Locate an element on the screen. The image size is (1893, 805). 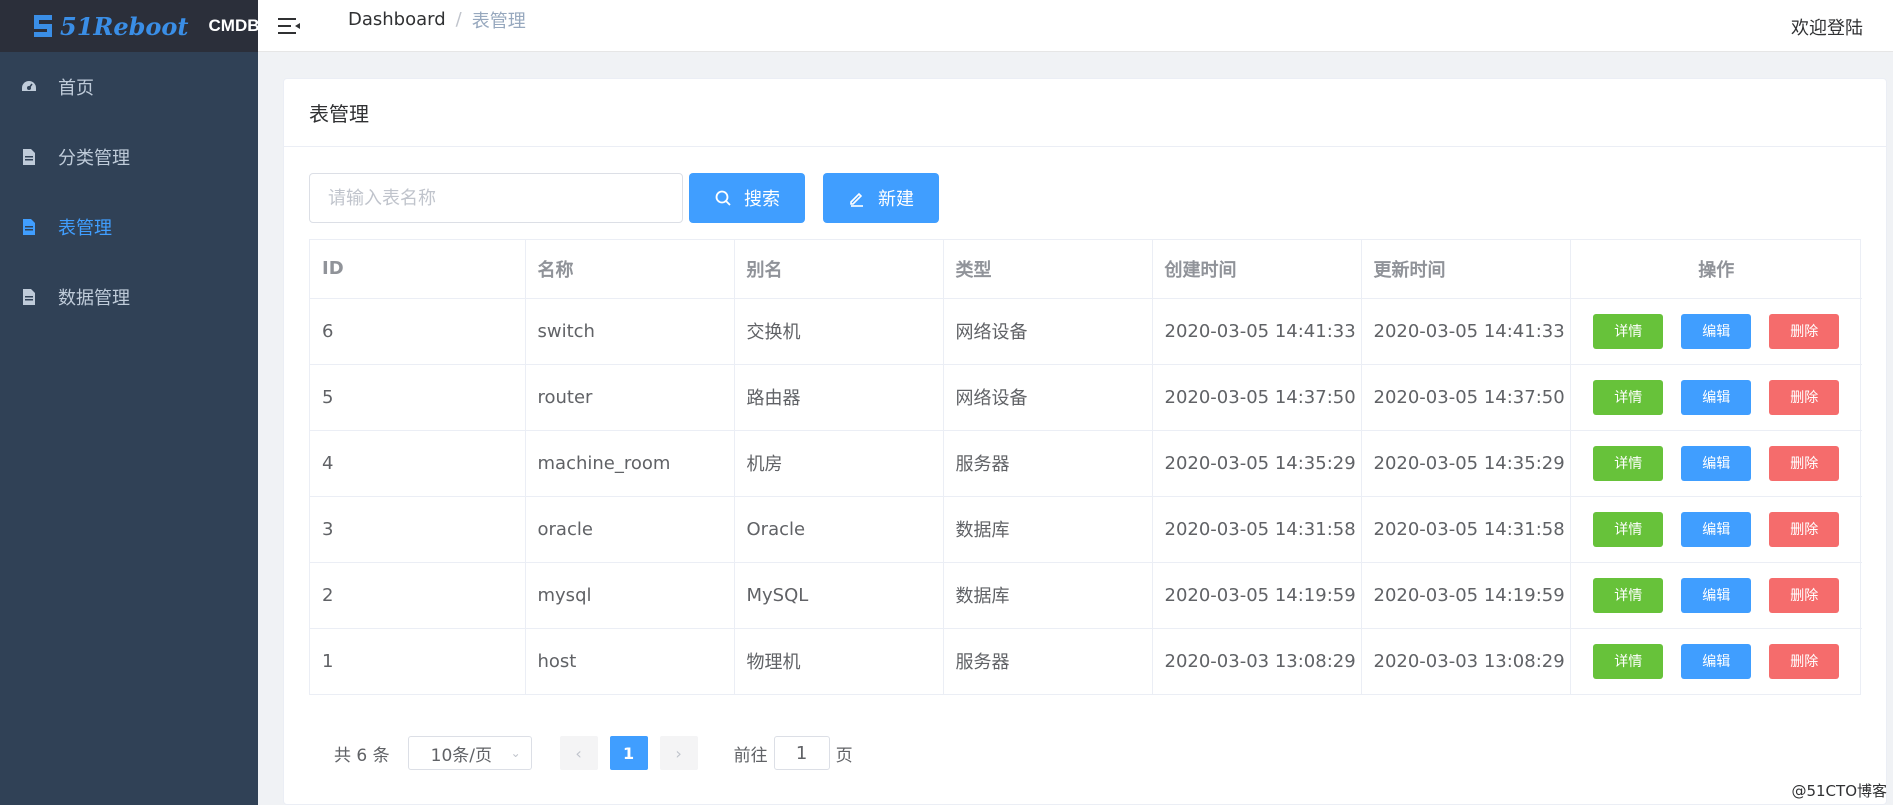
page-number-button: 1 is located at coordinates (628, 753).